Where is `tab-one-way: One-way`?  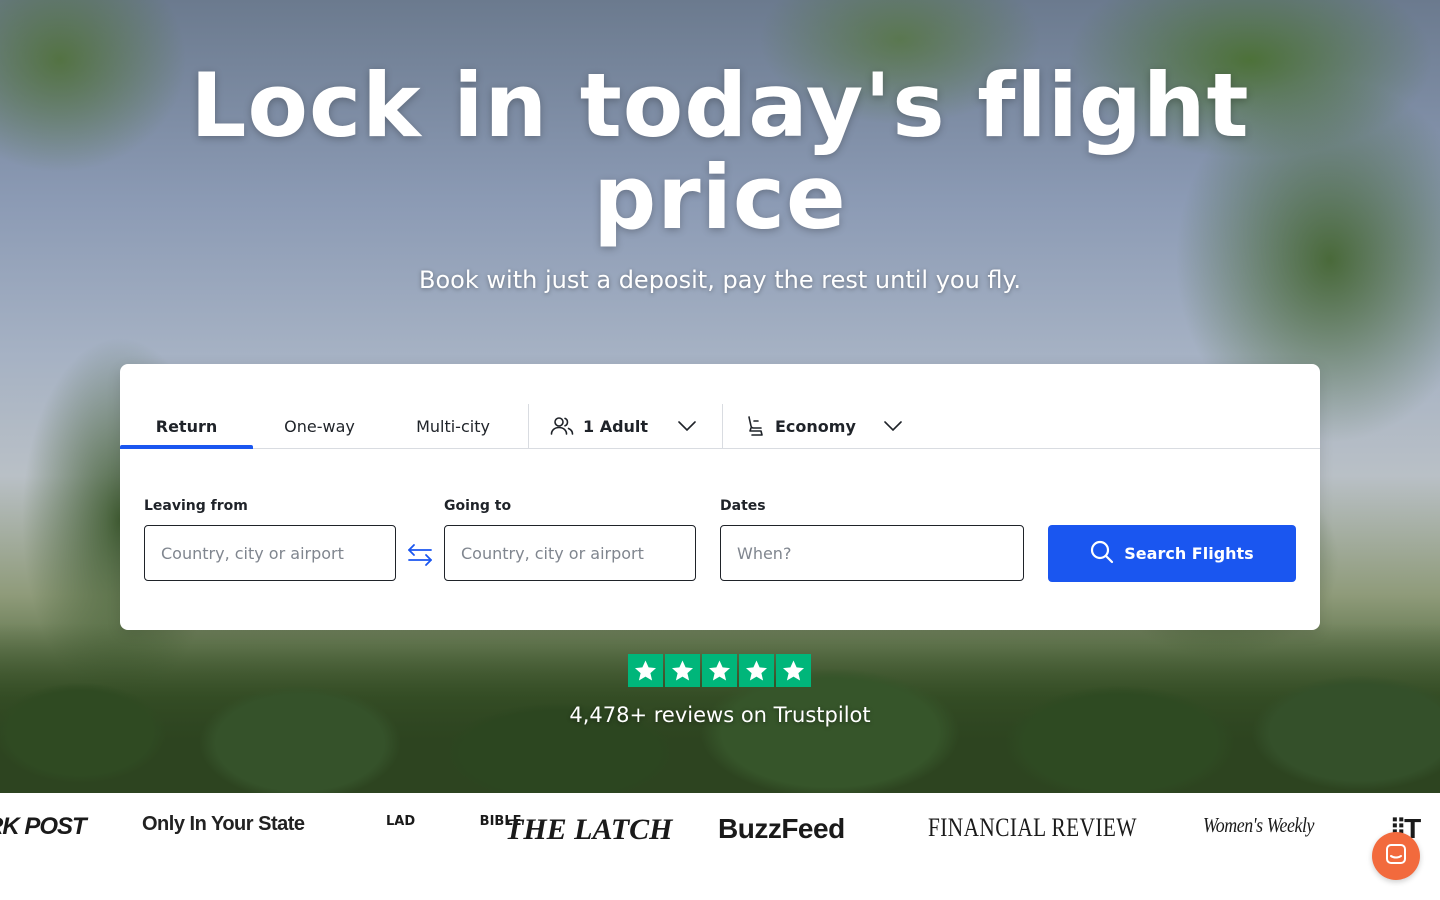
tab-one-way: One-way is located at coordinates (319, 426).